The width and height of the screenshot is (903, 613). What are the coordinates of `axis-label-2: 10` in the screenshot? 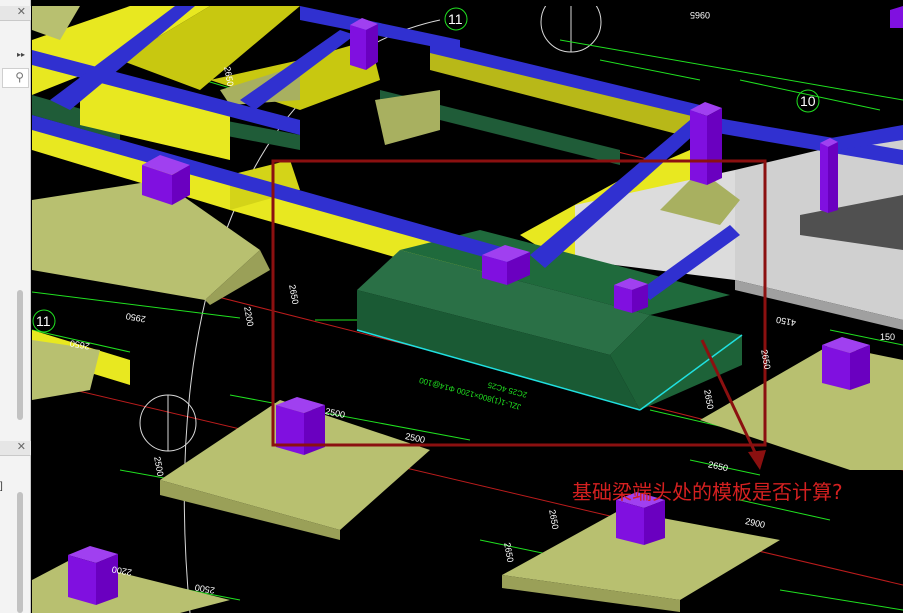 It's located at (808, 101).